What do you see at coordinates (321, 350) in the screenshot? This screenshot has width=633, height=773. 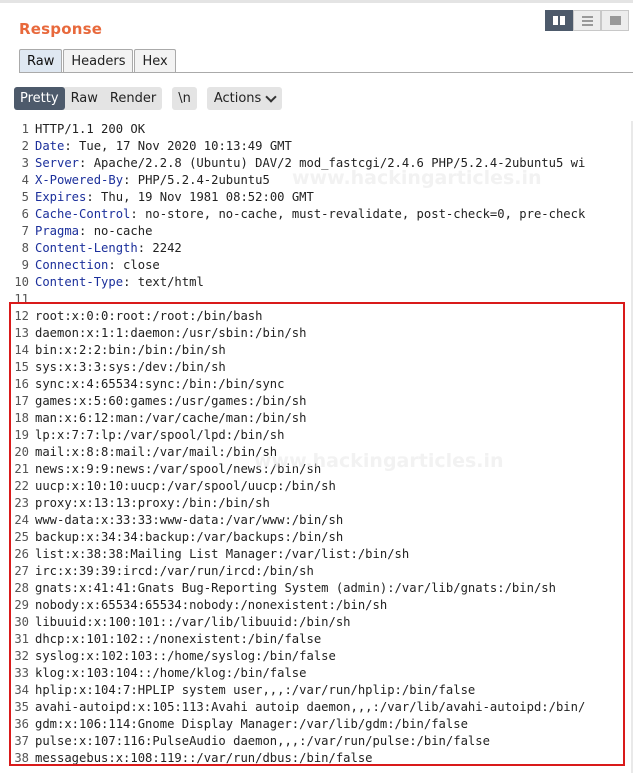 I see `code-line: 14 bin:x:2:2:bin:/bin:/bin/sh` at bounding box center [321, 350].